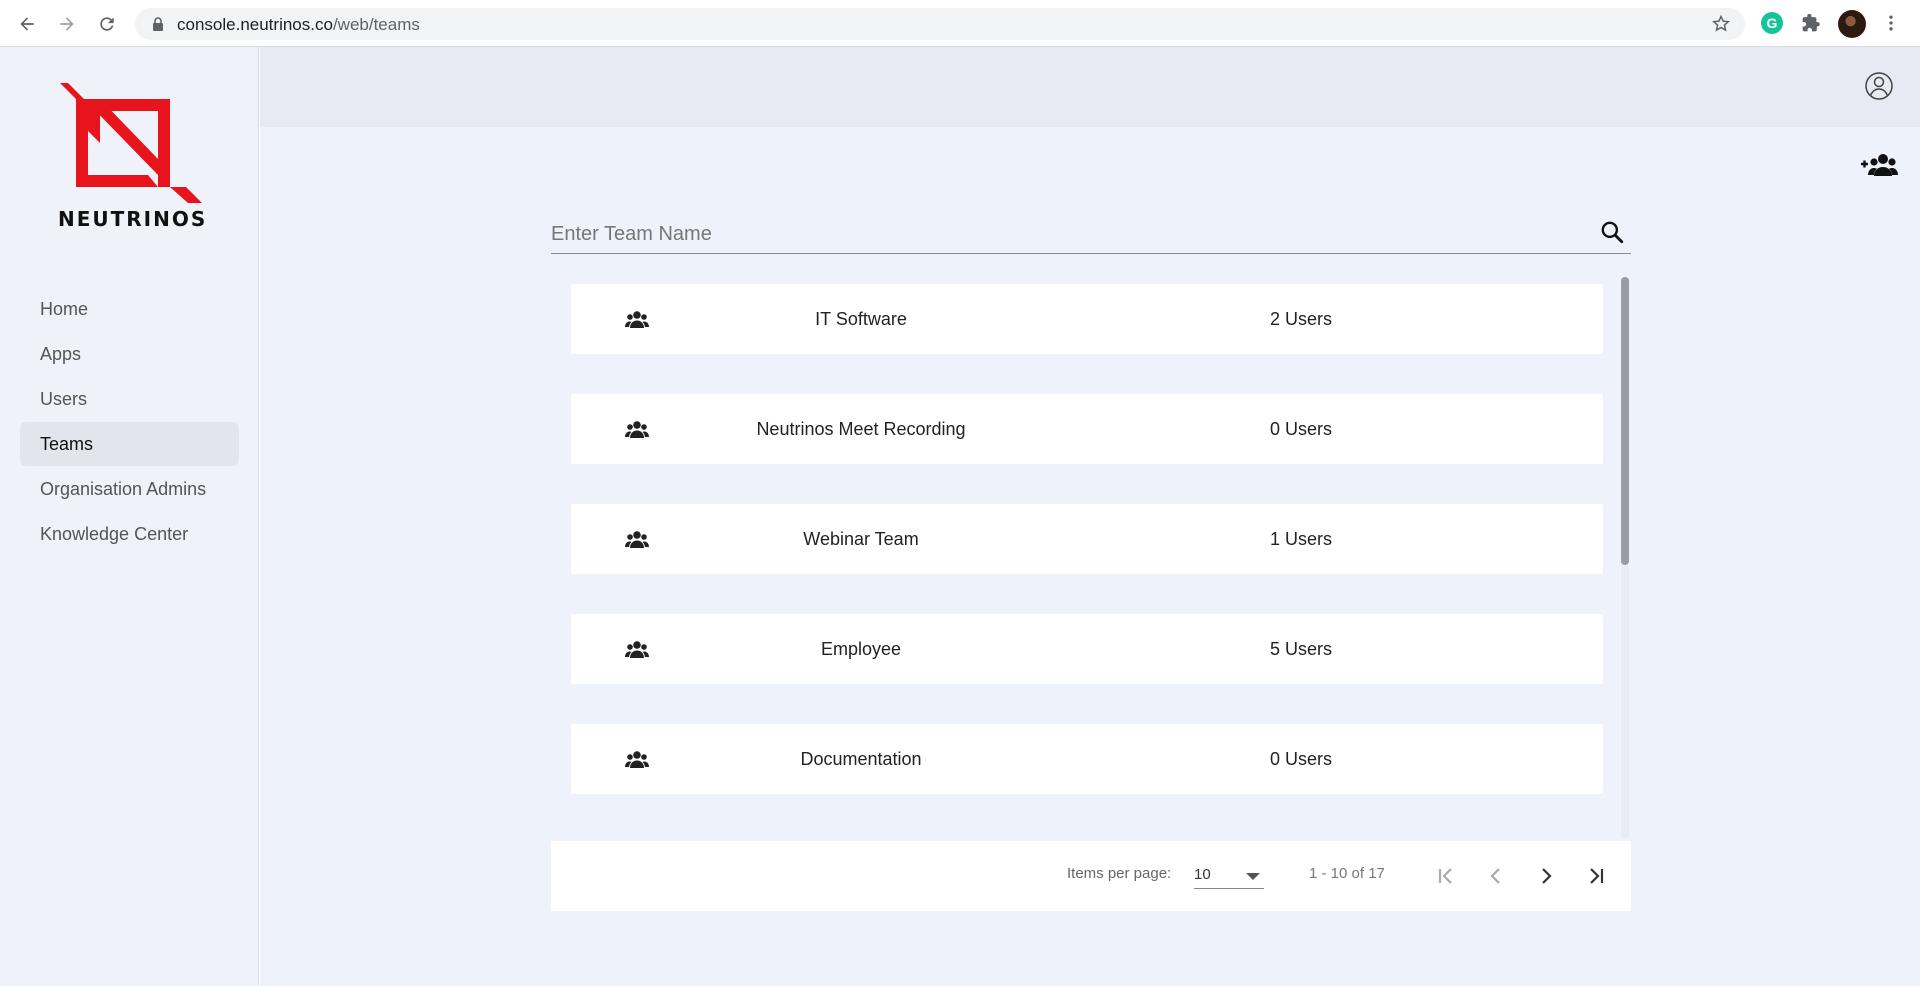 This screenshot has height=986, width=1920. What do you see at coordinates (1087, 429) in the screenshot?
I see `team-row: Neutrinos Meet Recording 0 Users` at bounding box center [1087, 429].